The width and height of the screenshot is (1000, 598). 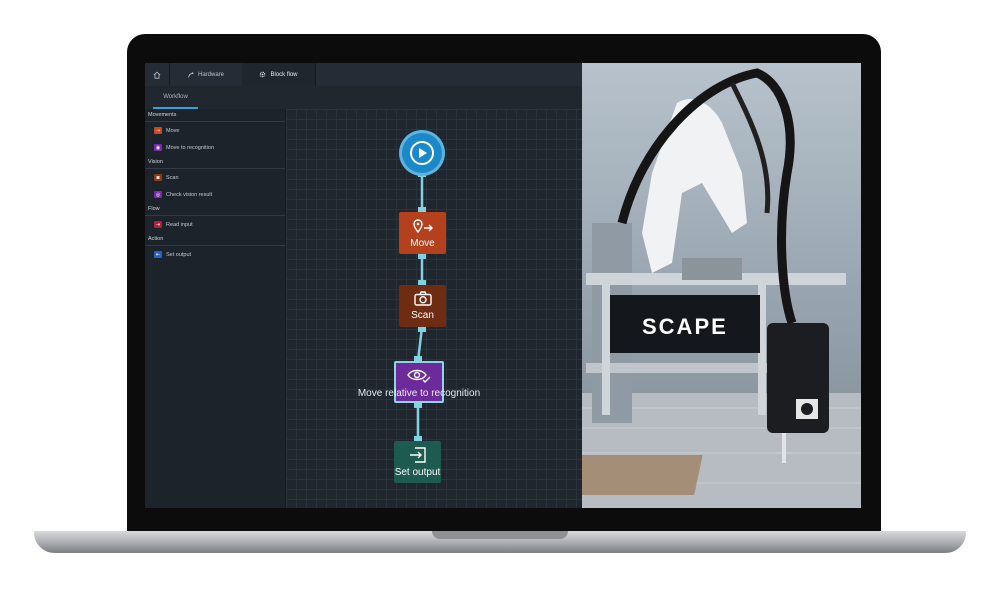 What do you see at coordinates (158, 130) in the screenshot?
I see `move-icon: ⇢` at bounding box center [158, 130].